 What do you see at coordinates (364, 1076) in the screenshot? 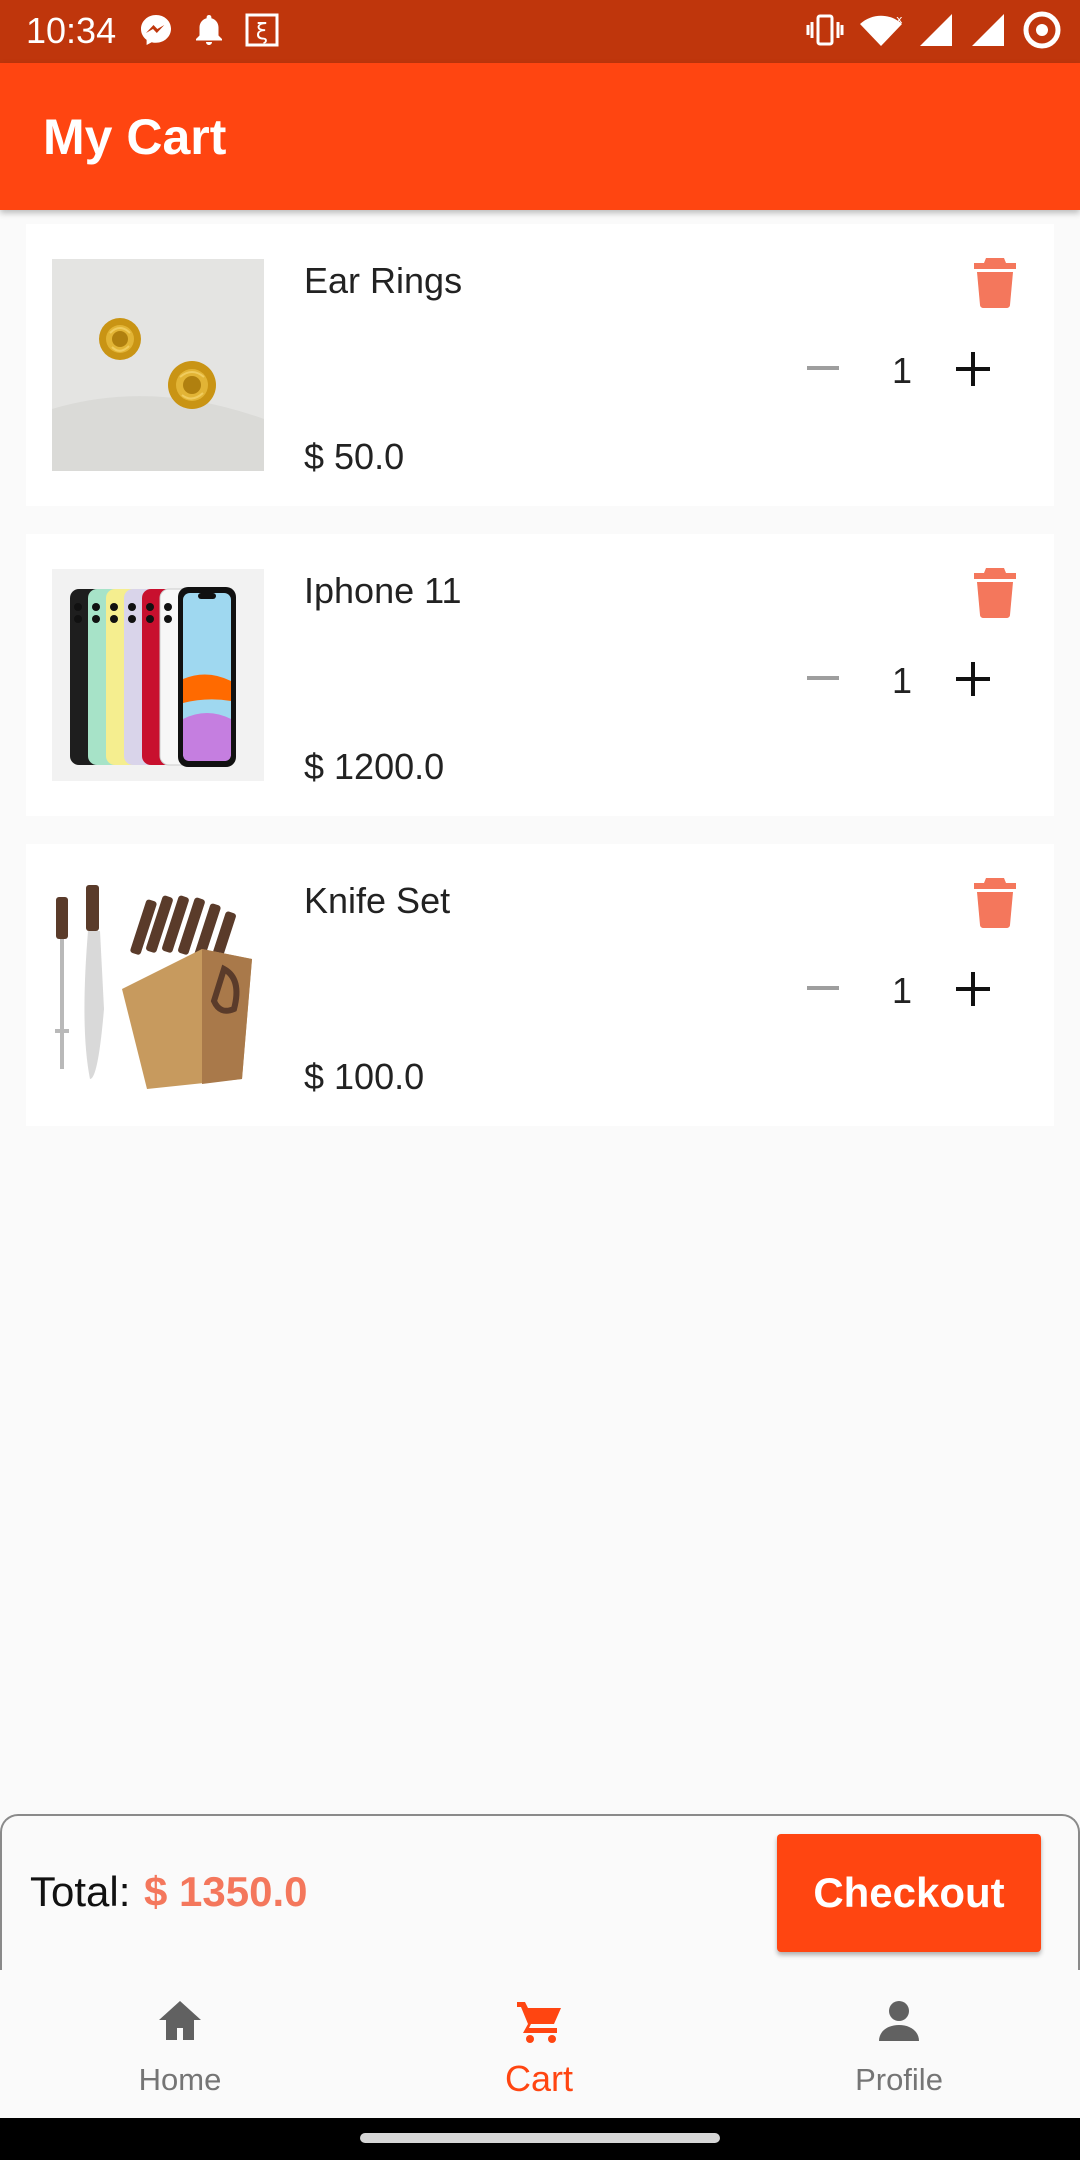
I see `item-price: $ 100.0` at bounding box center [364, 1076].